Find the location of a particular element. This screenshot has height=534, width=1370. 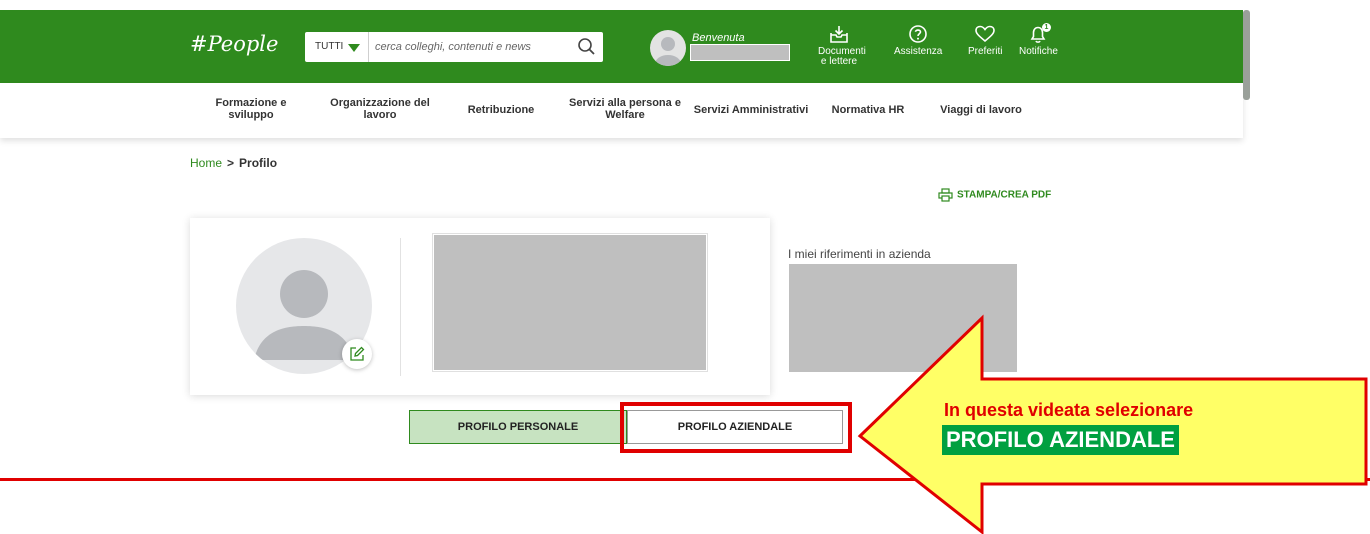

annotation-text-line2: PROFILO AZIENDALE is located at coordinates (1060, 440).